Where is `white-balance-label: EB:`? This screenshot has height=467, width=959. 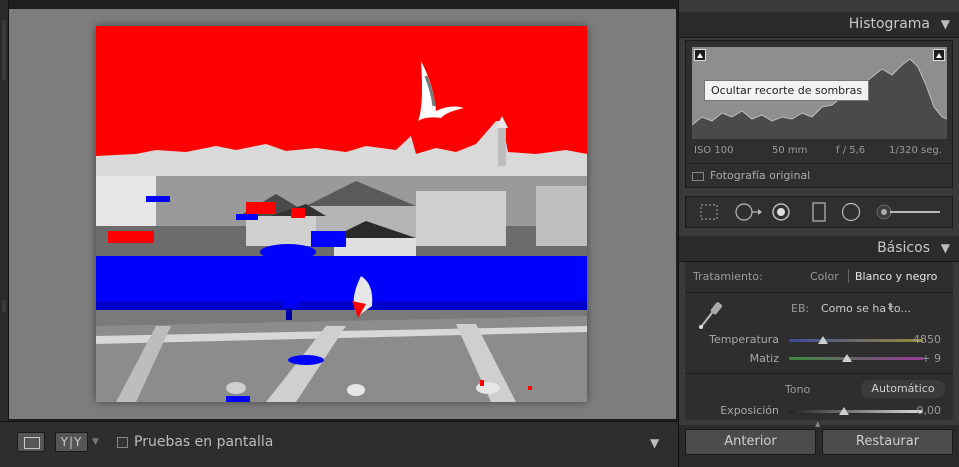
white-balance-label: EB: is located at coordinates (800, 308).